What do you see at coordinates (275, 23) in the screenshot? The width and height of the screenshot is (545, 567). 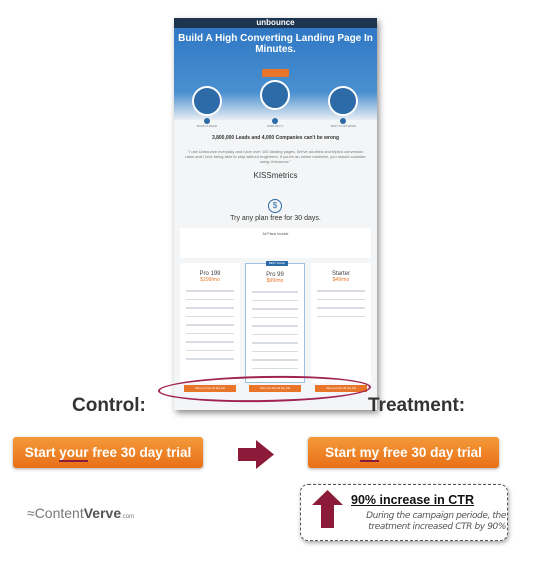 I see `brand-logo: unbounce` at bounding box center [275, 23].